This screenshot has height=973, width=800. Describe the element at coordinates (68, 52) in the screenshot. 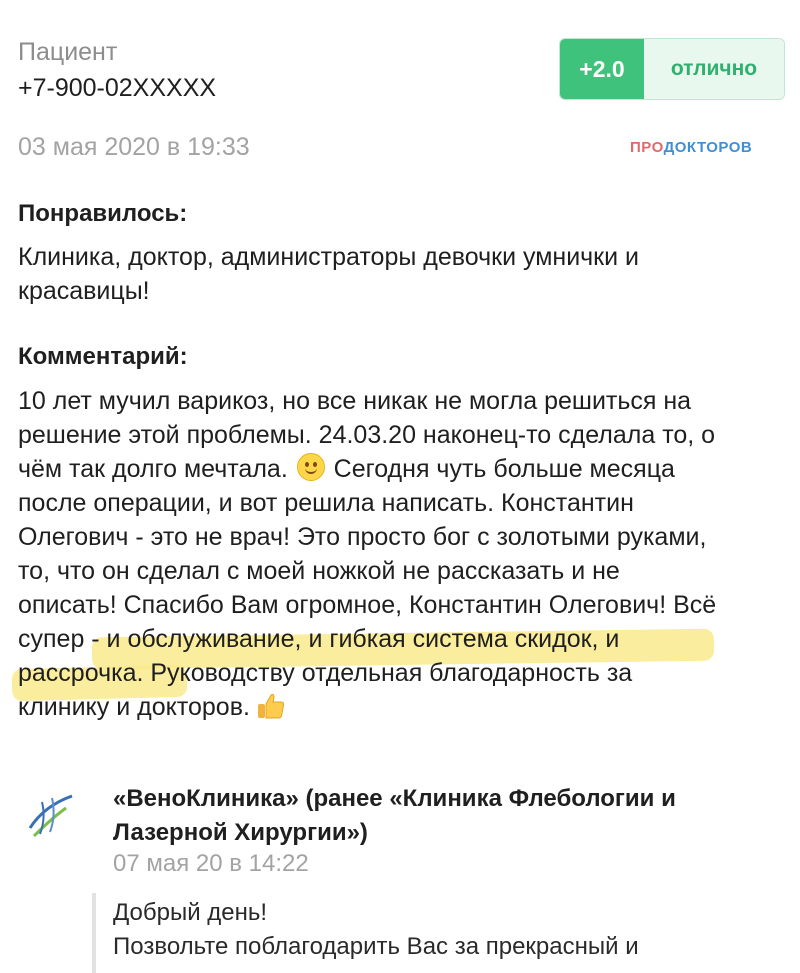

I see `author-label: Пациент` at that location.